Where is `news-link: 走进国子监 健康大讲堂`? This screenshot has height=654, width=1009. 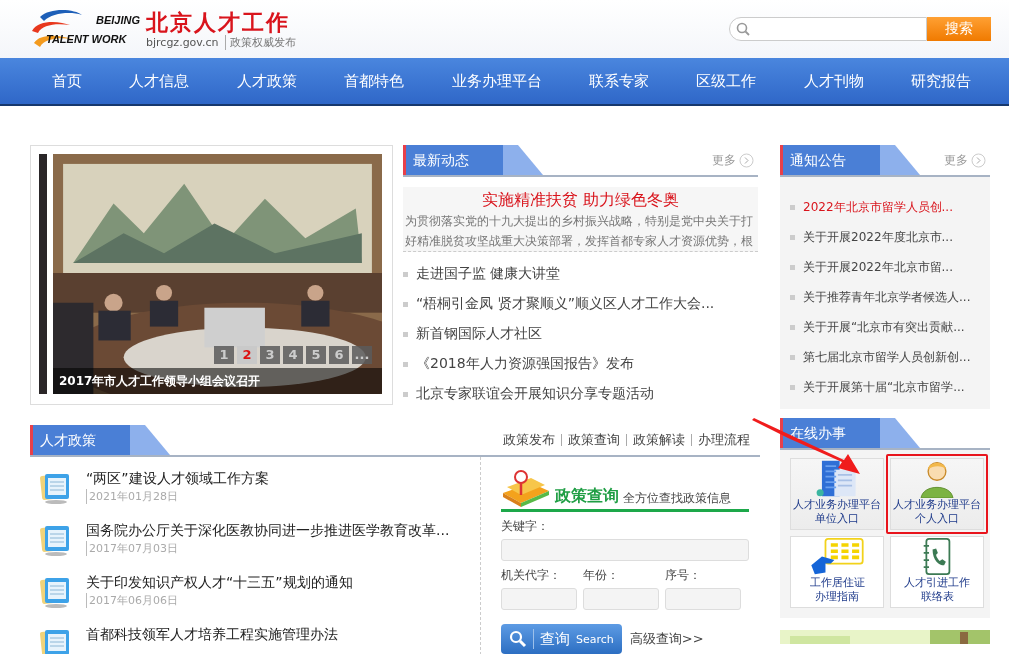
news-link: 走进国子监 健康大讲堂 is located at coordinates (488, 274).